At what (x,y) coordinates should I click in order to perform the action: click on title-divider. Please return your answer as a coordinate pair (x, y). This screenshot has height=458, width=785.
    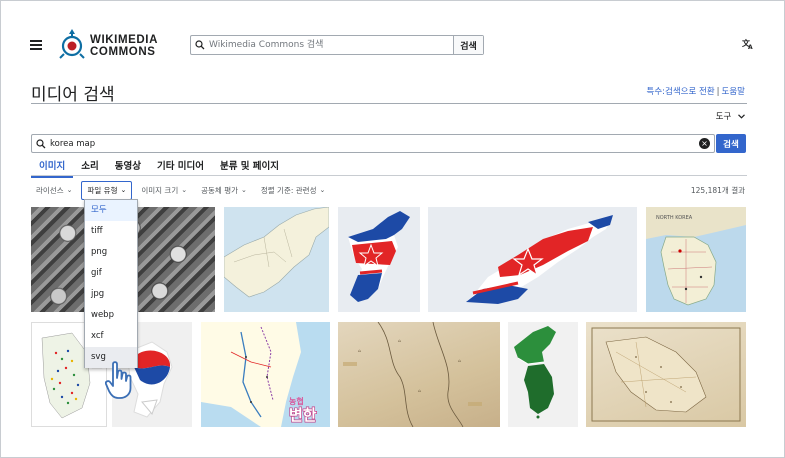
    Looking at the image, I should click on (389, 103).